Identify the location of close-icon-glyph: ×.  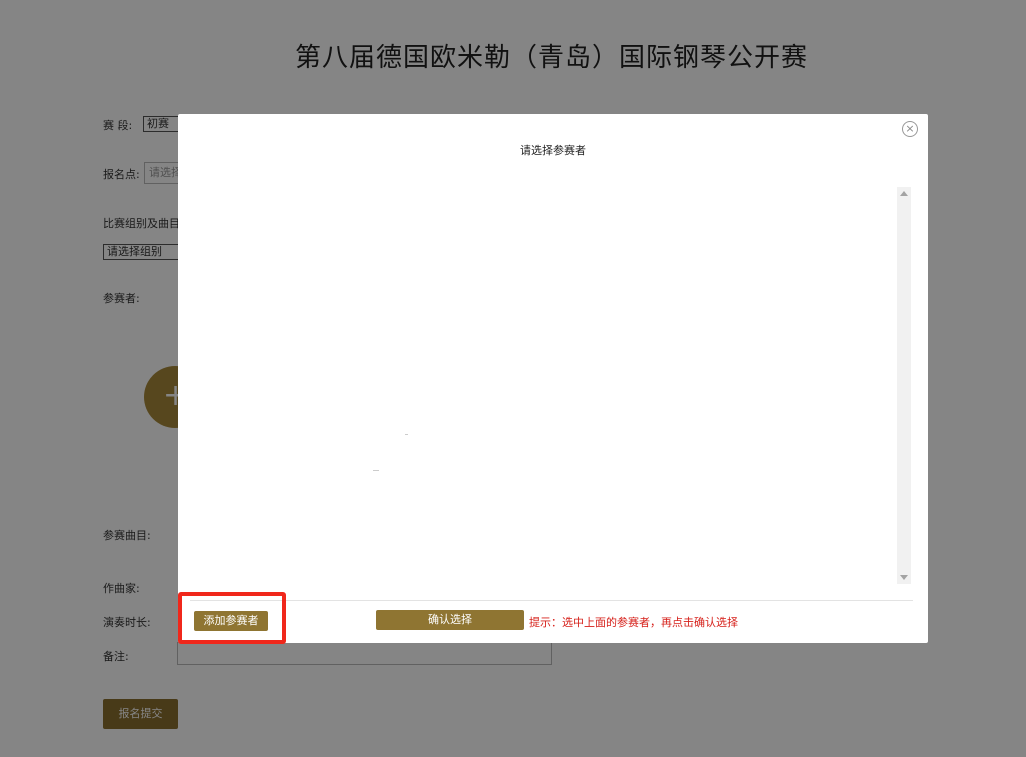
(910, 128).